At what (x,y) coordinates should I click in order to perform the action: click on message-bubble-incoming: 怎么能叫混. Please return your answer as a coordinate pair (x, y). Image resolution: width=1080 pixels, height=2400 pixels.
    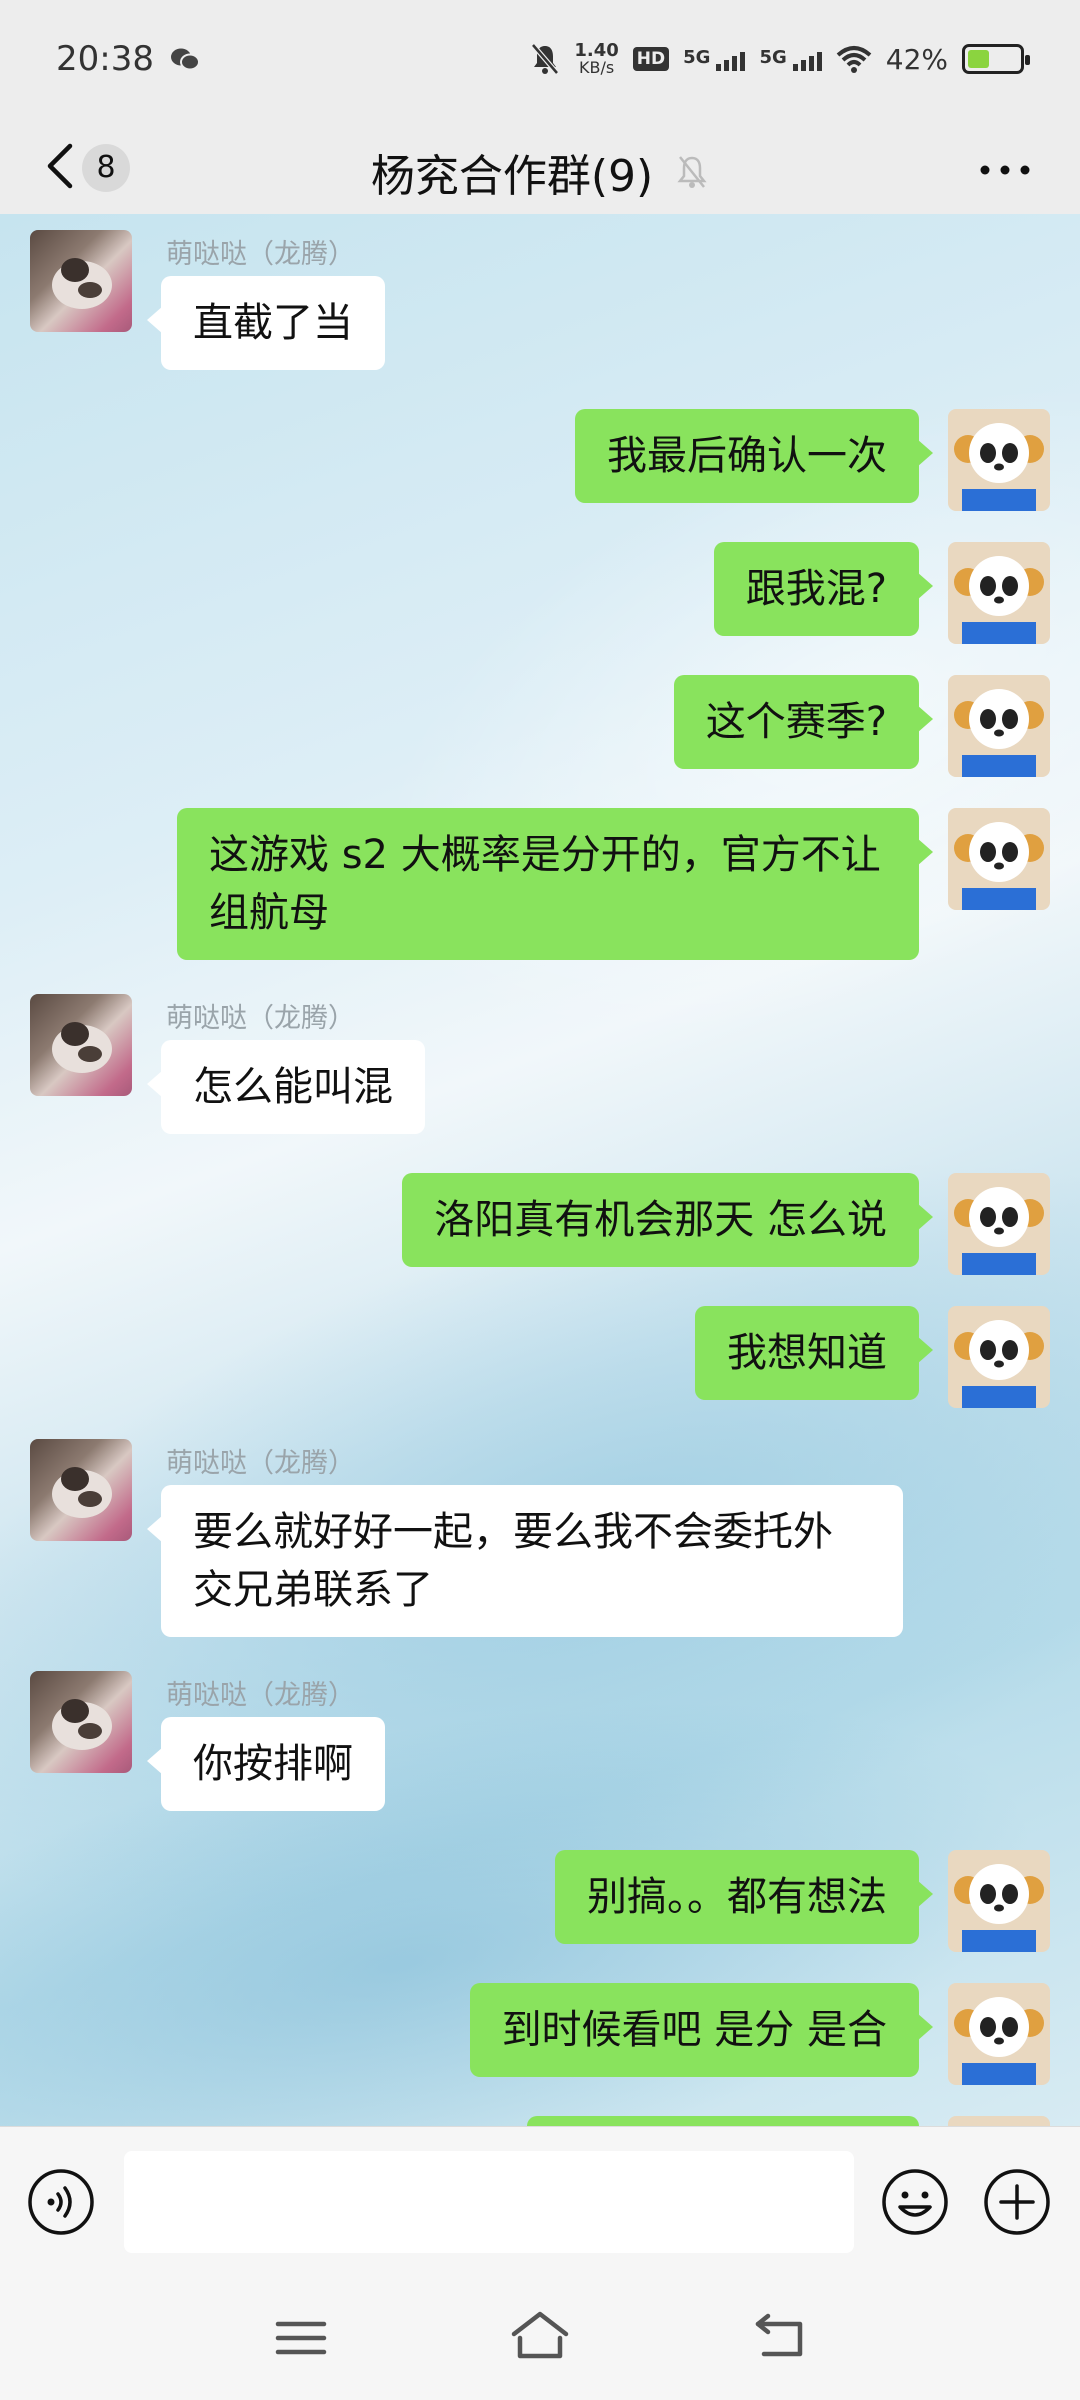
    Looking at the image, I should click on (286, 1087).